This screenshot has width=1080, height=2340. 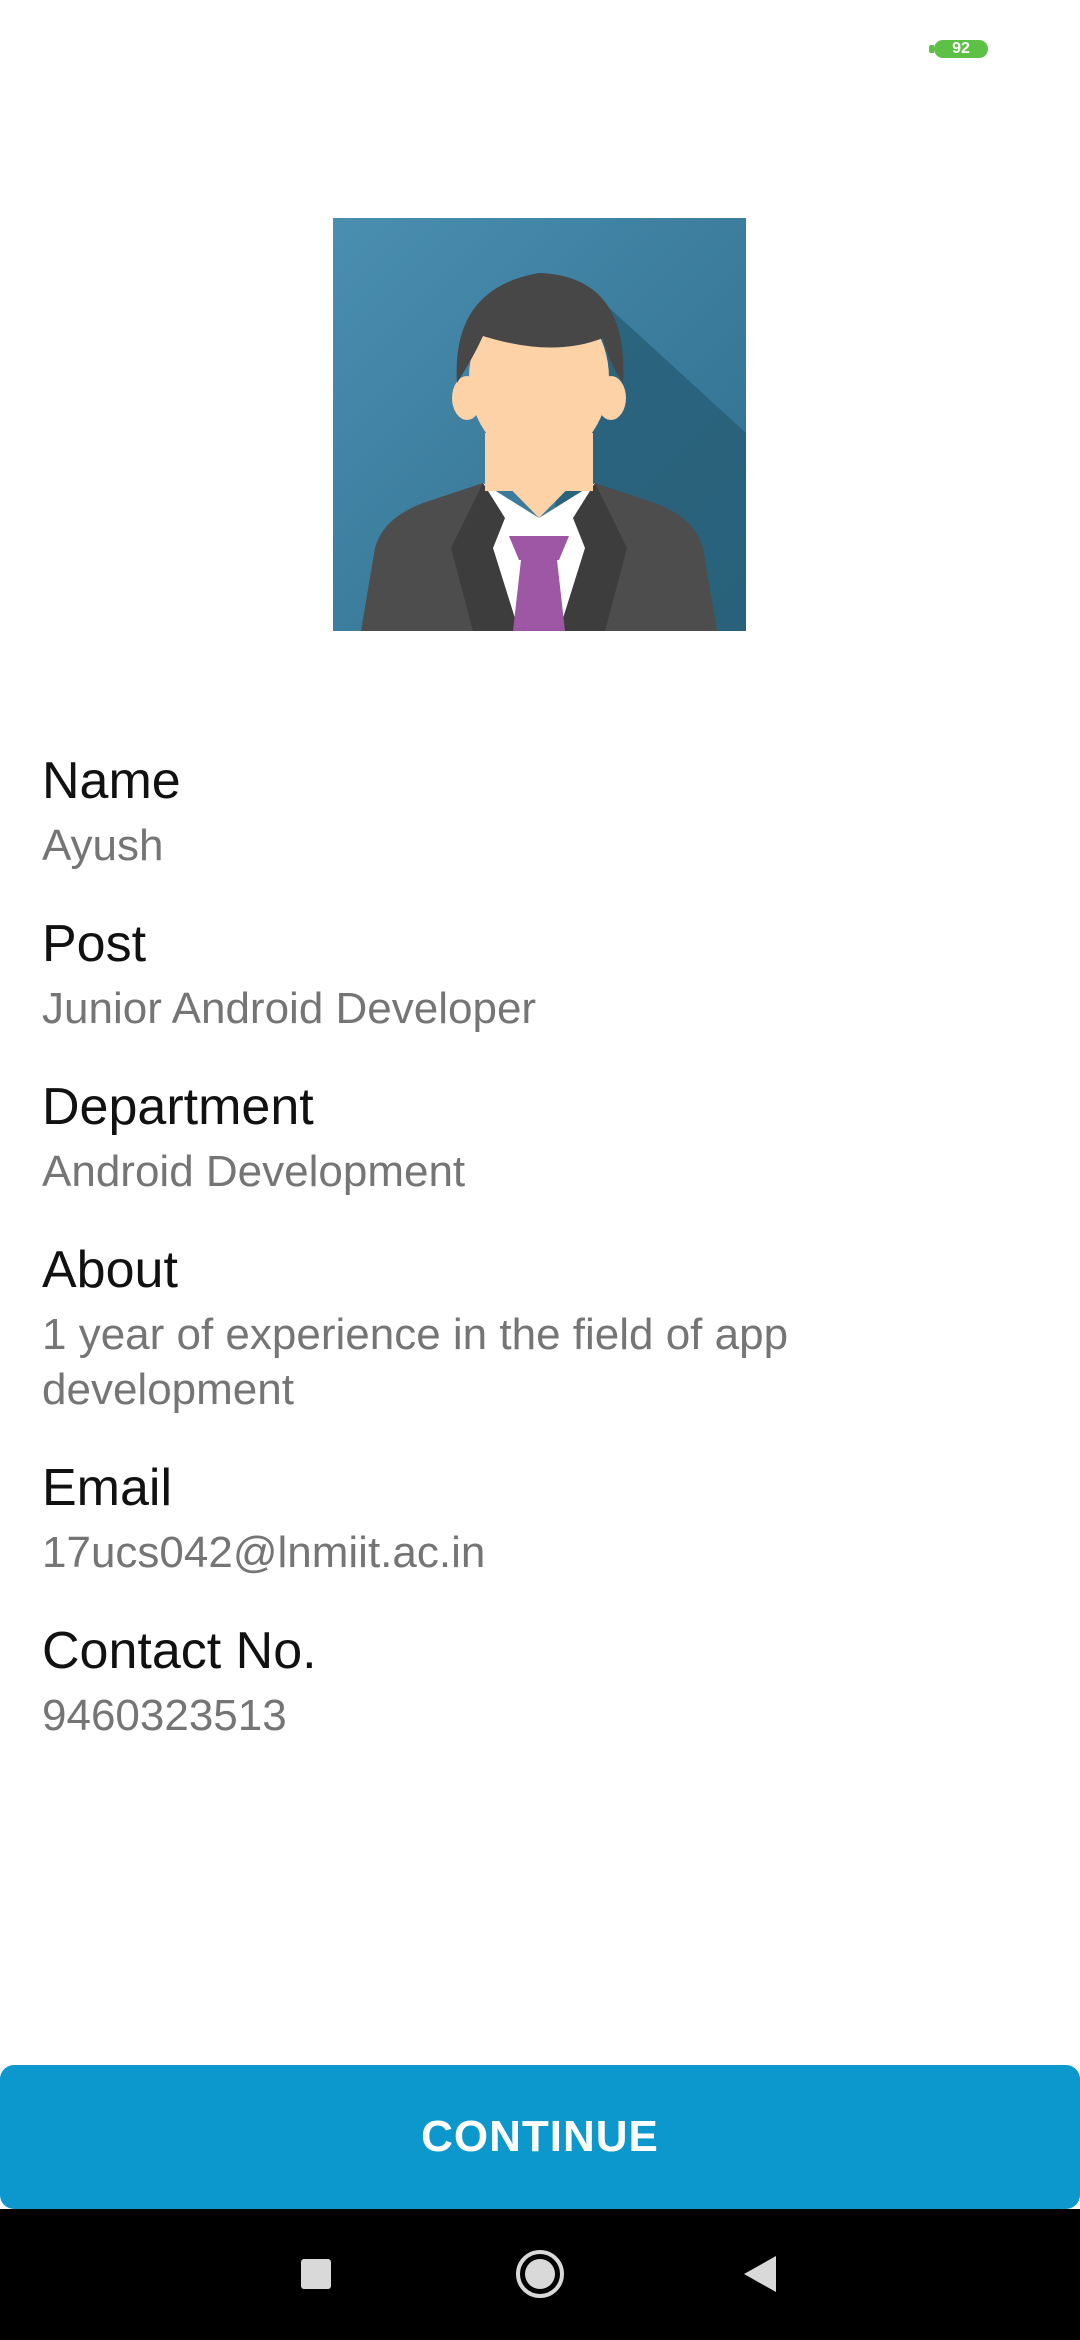 I want to click on field-name-value: Ayush, so click(x=103, y=845).